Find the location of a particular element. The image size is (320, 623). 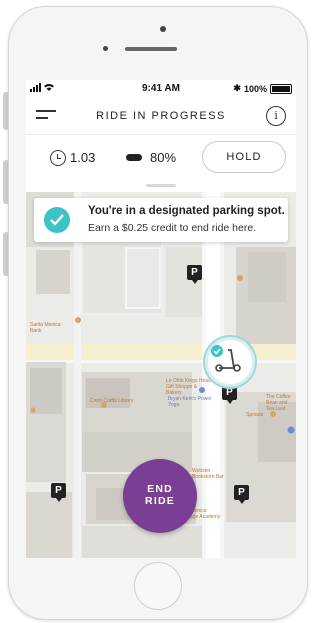

home-button is located at coordinates (158, 586).